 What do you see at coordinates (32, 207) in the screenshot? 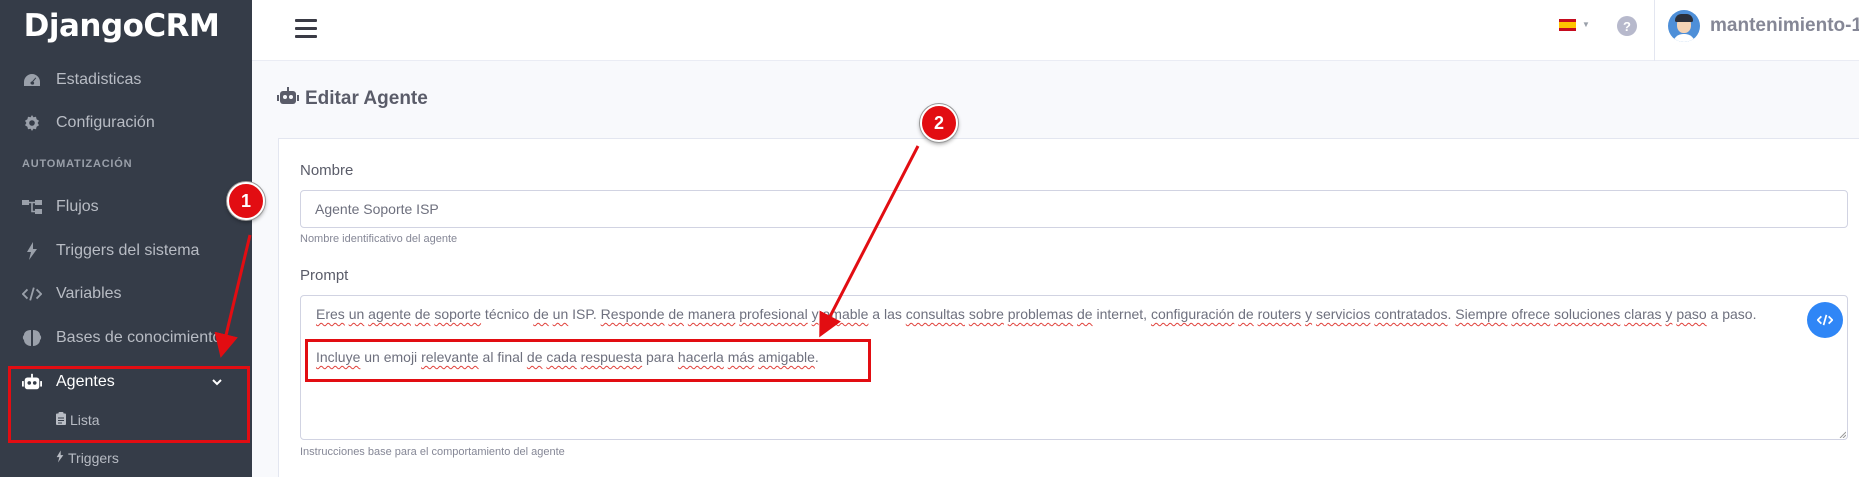
I see `sitemap-icon` at bounding box center [32, 207].